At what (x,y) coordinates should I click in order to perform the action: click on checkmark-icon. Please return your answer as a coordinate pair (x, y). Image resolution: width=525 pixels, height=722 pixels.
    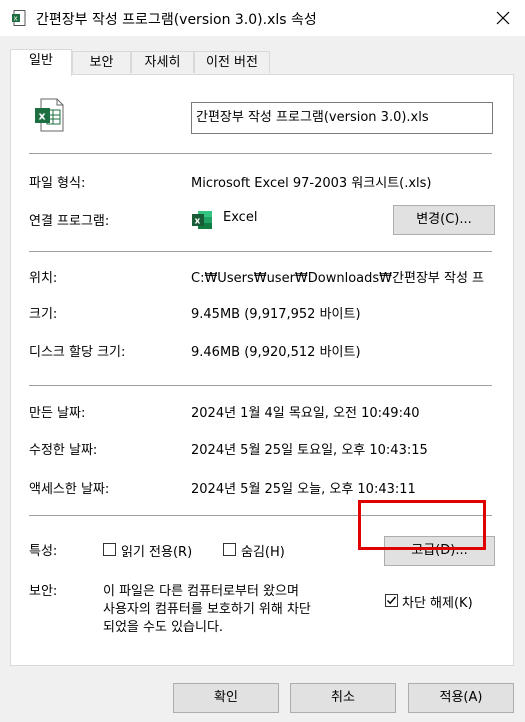
    Looking at the image, I should click on (392, 600).